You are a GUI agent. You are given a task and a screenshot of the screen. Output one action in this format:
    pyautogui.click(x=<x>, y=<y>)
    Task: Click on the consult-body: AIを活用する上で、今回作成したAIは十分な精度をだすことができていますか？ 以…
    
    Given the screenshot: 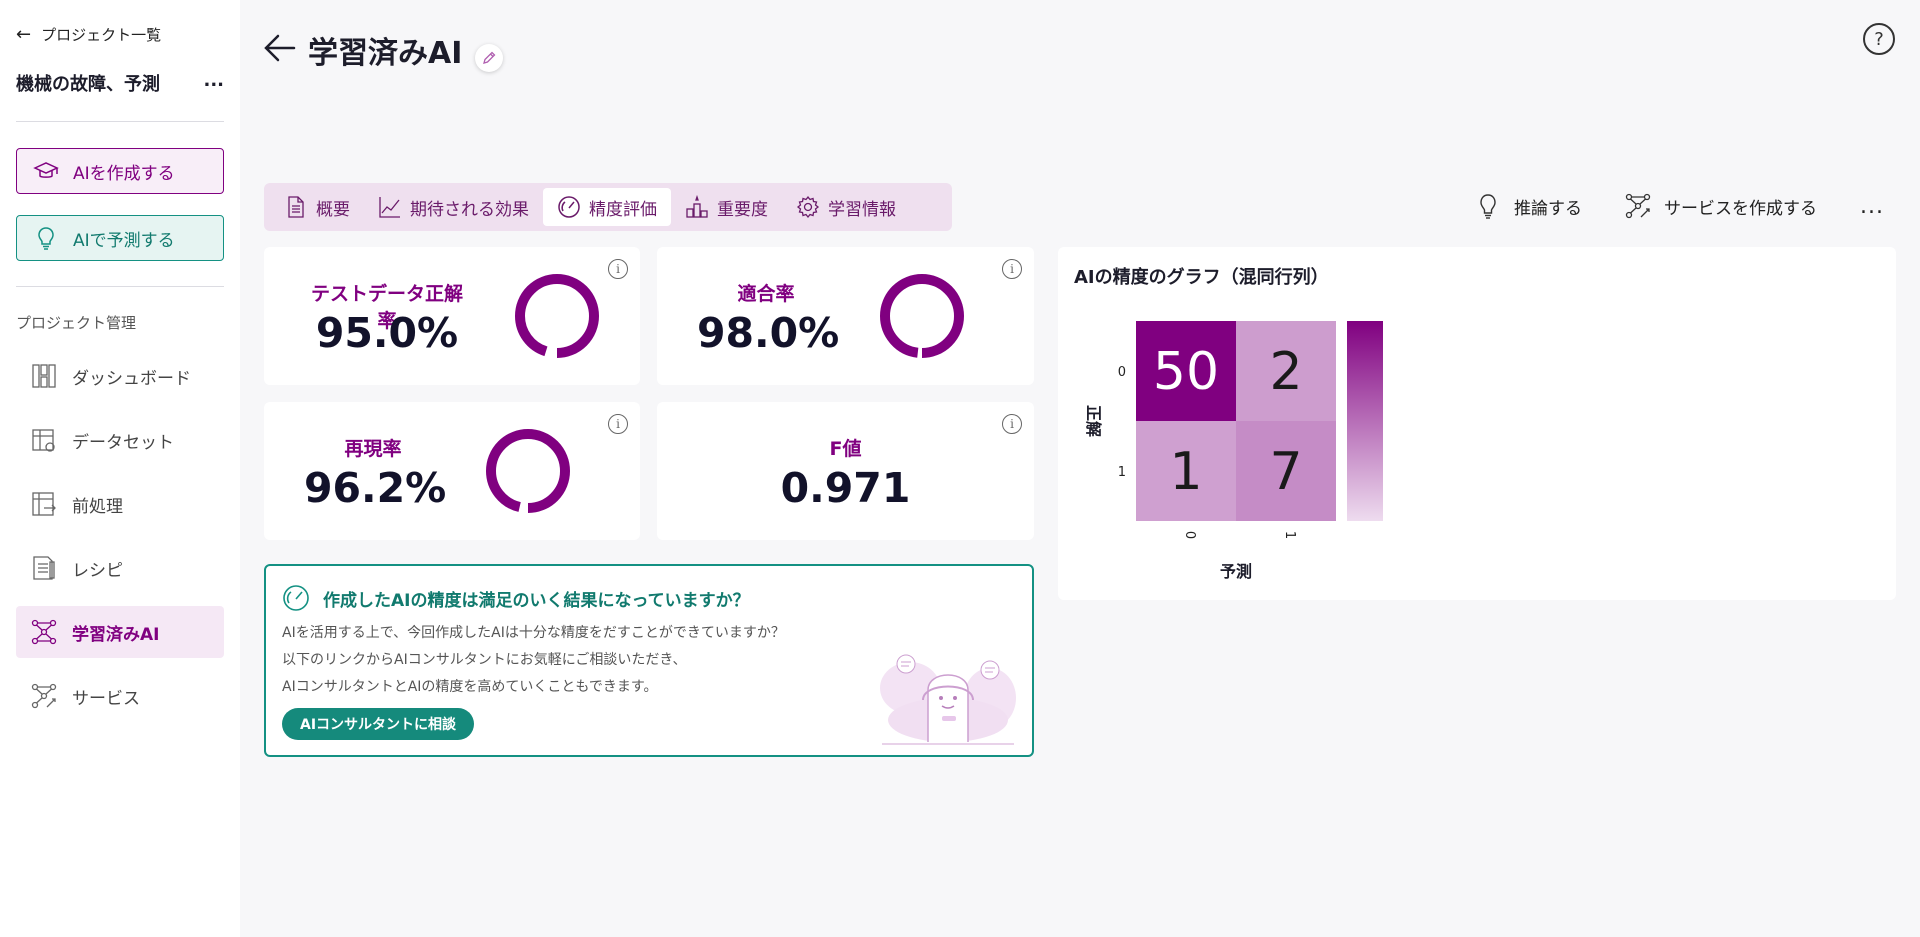 What is the action you would take?
    pyautogui.click(x=533, y=660)
    